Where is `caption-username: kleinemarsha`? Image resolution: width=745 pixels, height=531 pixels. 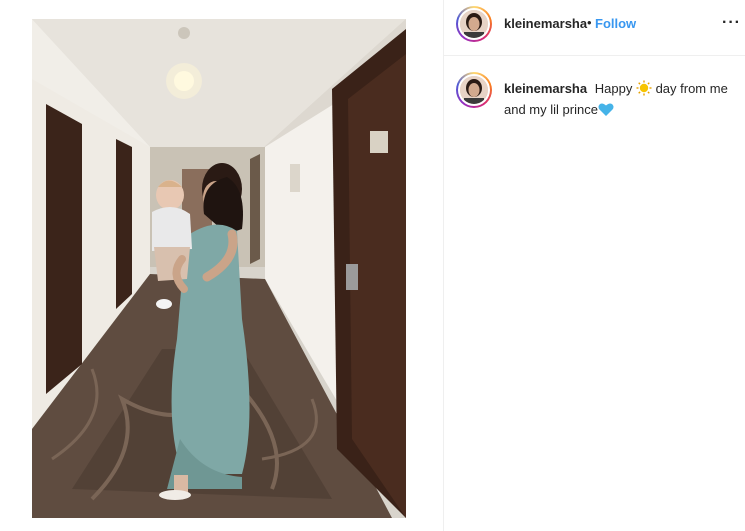 caption-username: kleinemarsha is located at coordinates (545, 88).